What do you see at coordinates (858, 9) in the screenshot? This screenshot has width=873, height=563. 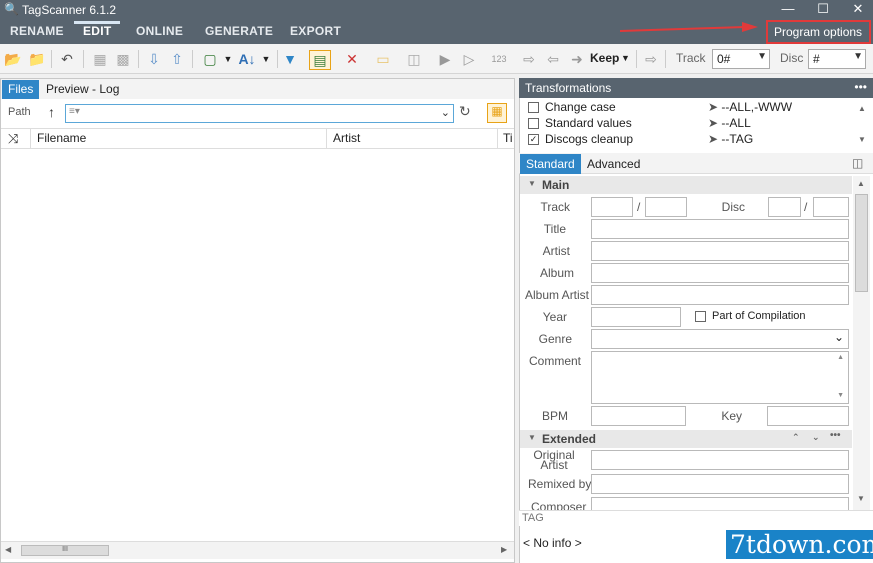 I see `close-icon: ✕` at bounding box center [858, 9].